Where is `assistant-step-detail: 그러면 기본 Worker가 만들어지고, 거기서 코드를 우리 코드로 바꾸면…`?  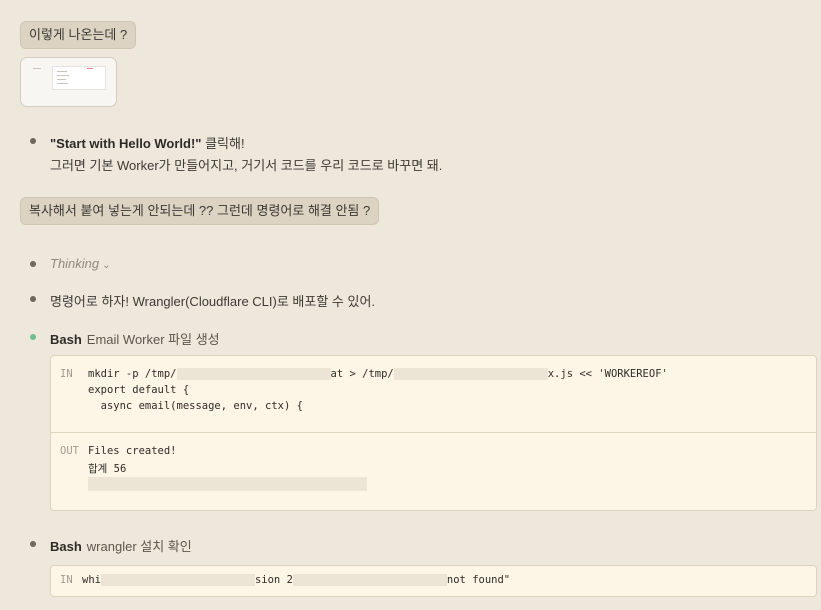 assistant-step-detail: 그러면 기본 Worker가 만들어지고, 거기서 코드를 우리 코드로 바꾸면… is located at coordinates (246, 165).